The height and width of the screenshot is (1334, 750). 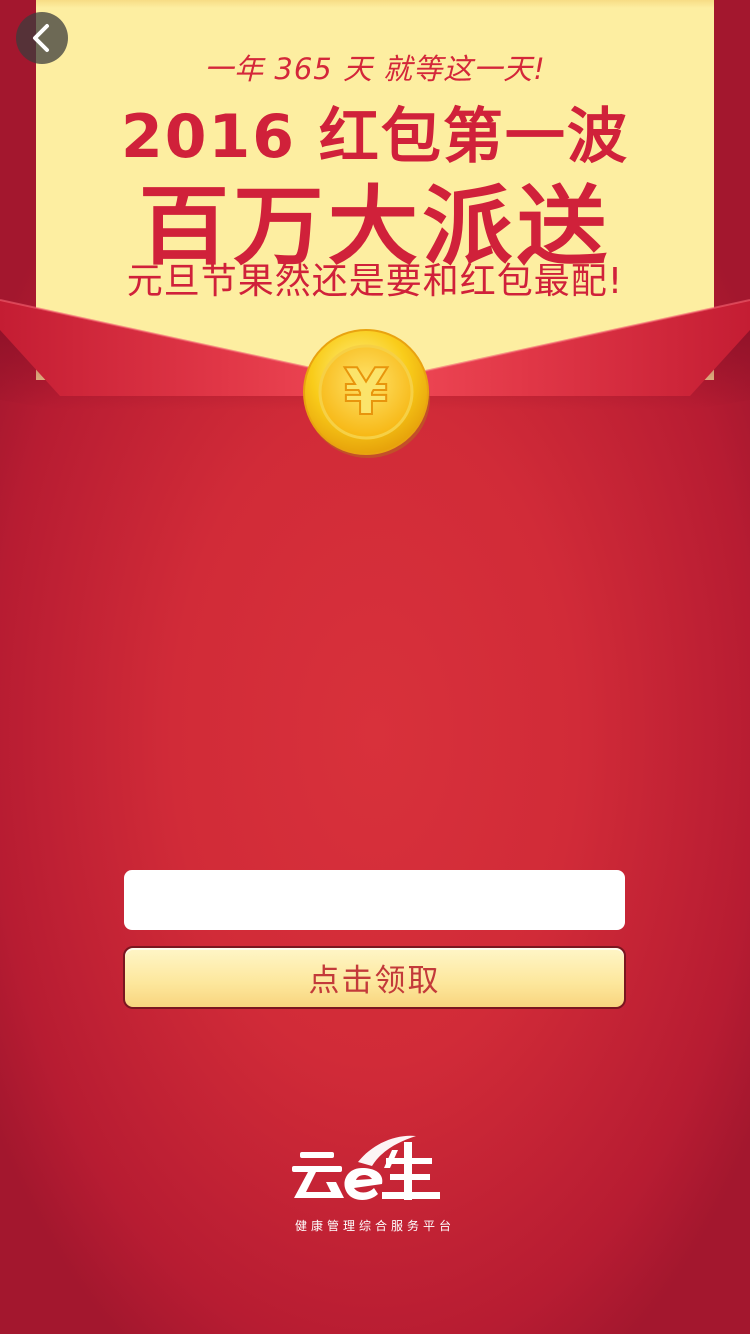 I want to click on back-button, so click(x=42, y=38).